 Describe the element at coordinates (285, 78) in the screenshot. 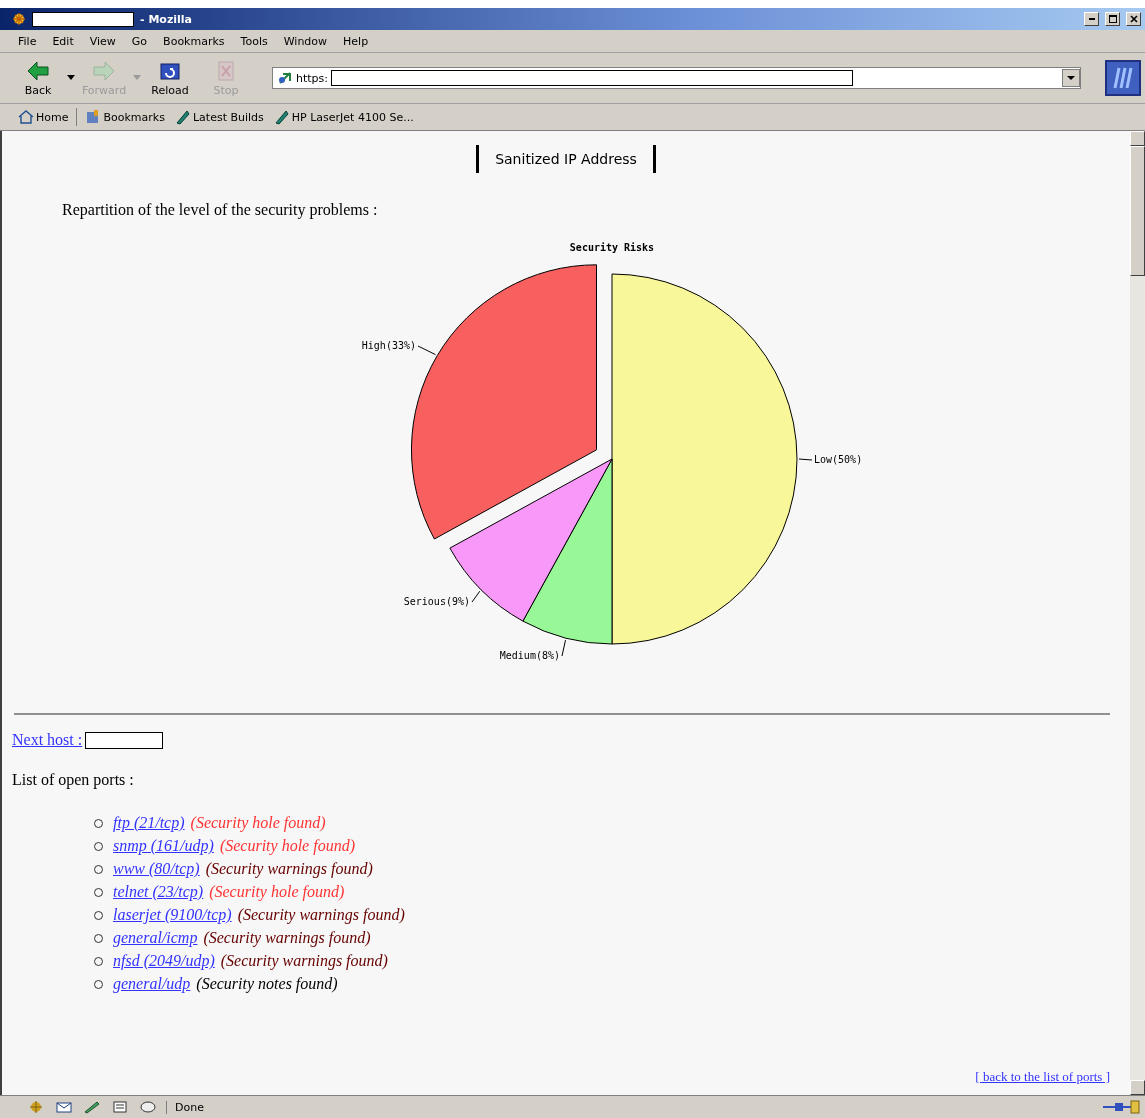

I see `site-icon` at that location.